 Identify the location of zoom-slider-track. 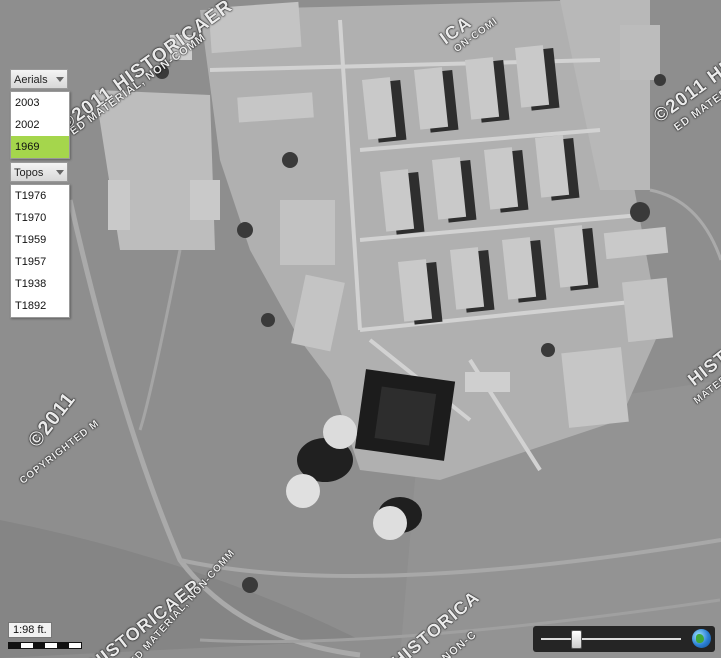
(611, 639).